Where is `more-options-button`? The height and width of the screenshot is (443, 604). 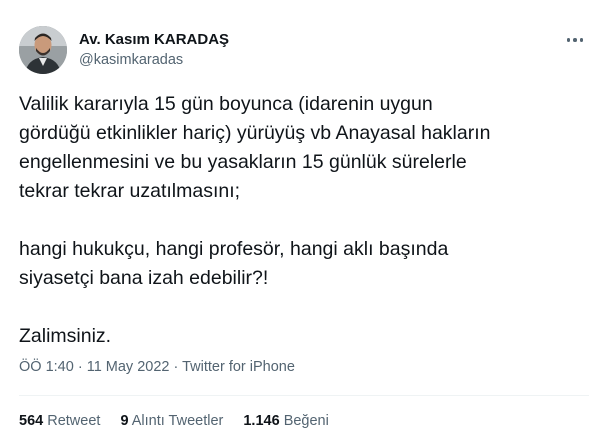 more-options-button is located at coordinates (575, 40).